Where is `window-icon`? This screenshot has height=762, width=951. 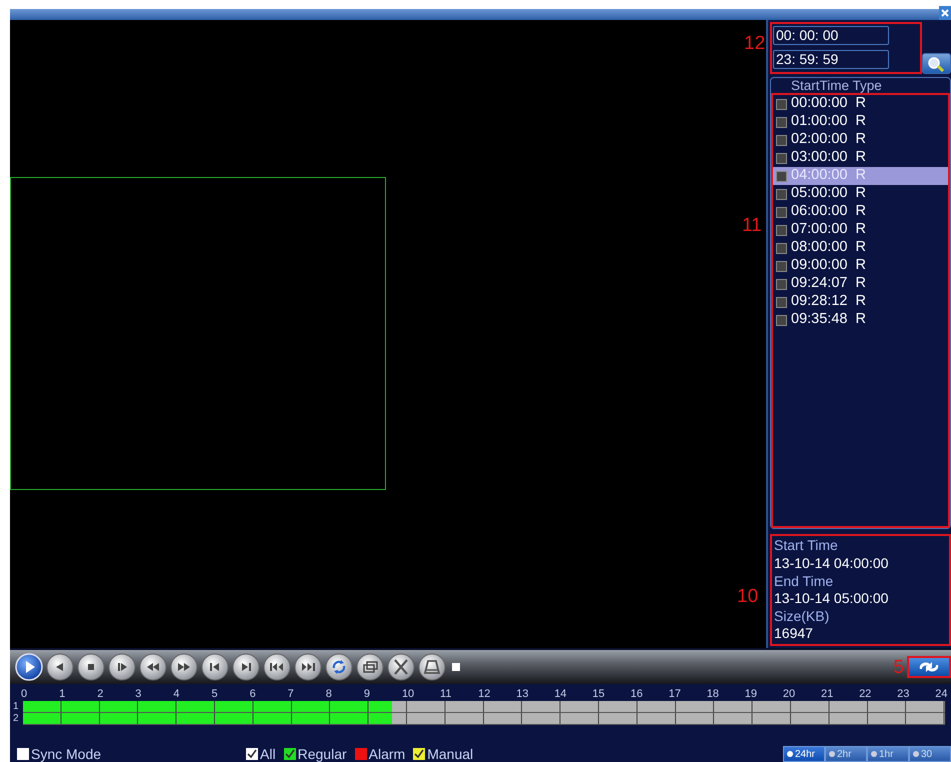 window-icon is located at coordinates (370, 667).